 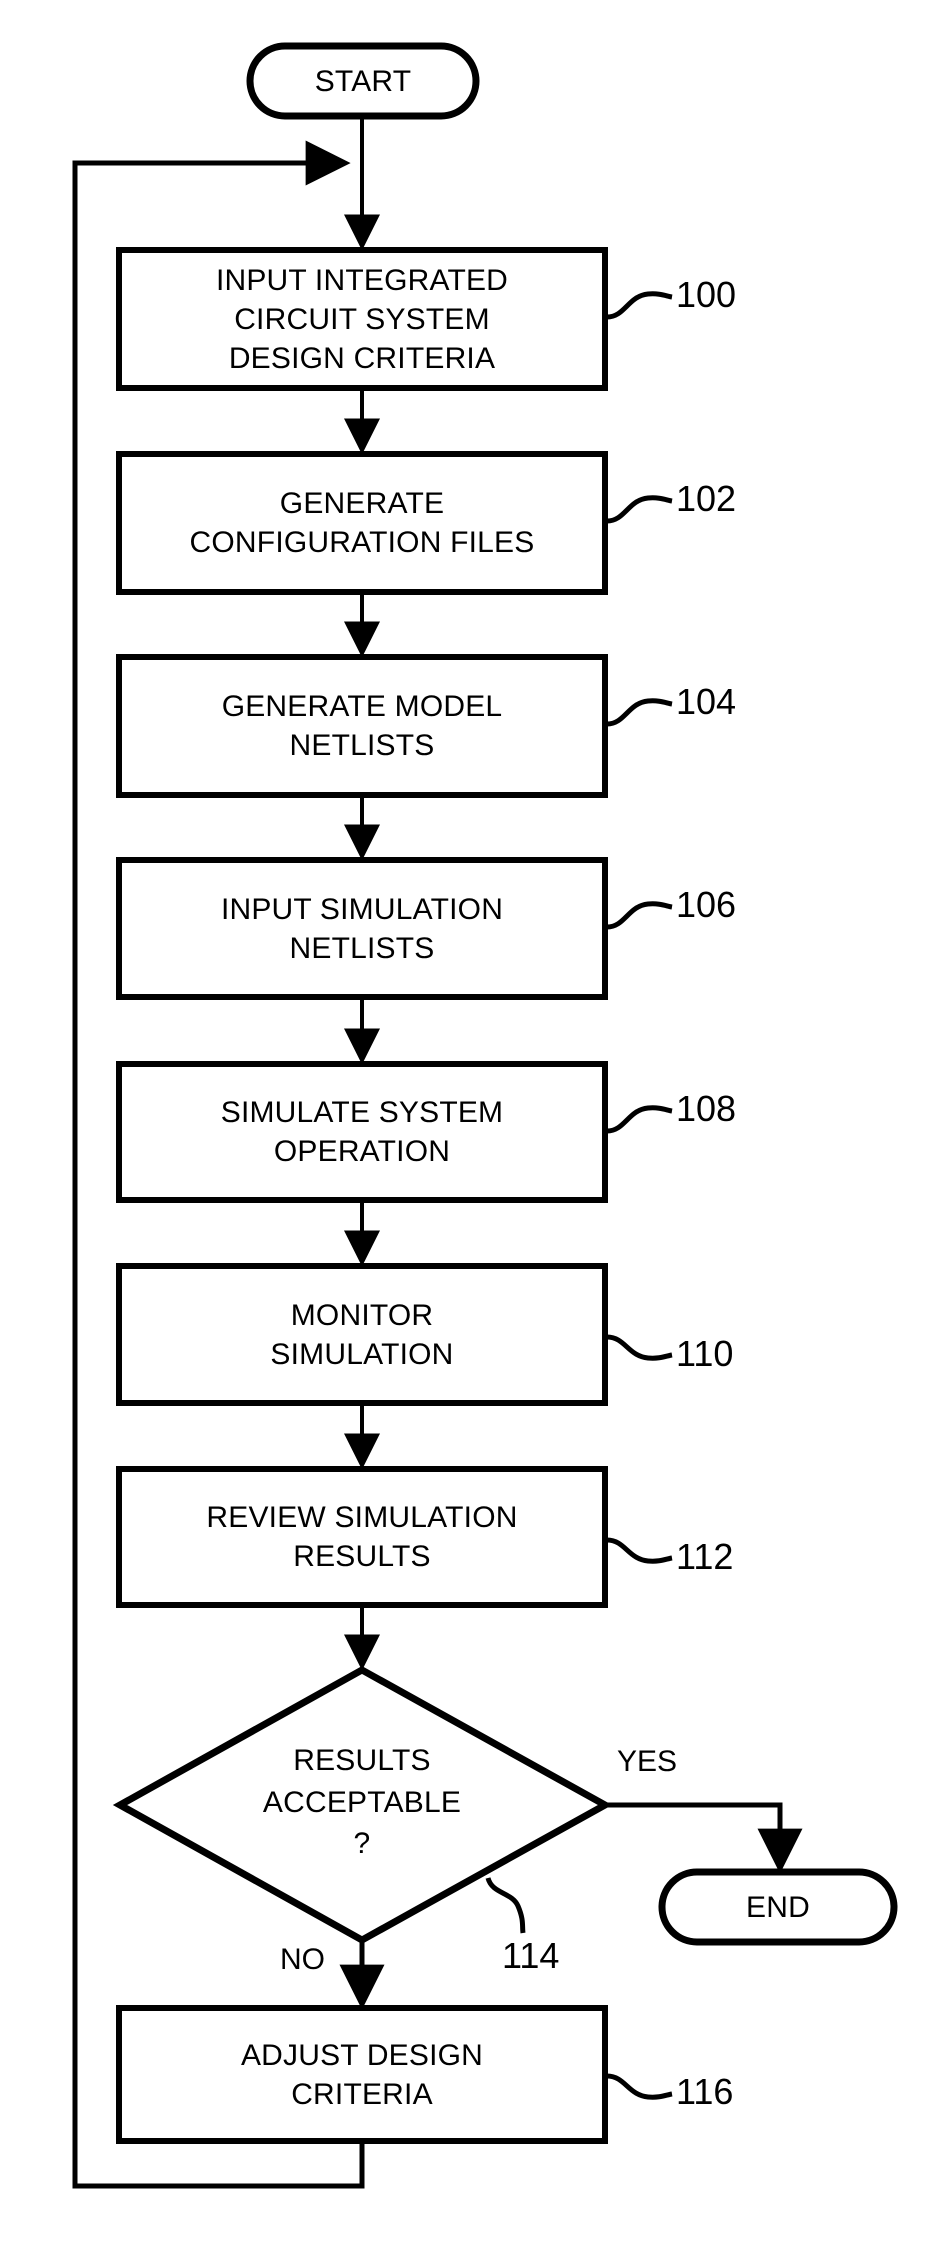 I want to click on end-node-shape, so click(x=778, y=1907).